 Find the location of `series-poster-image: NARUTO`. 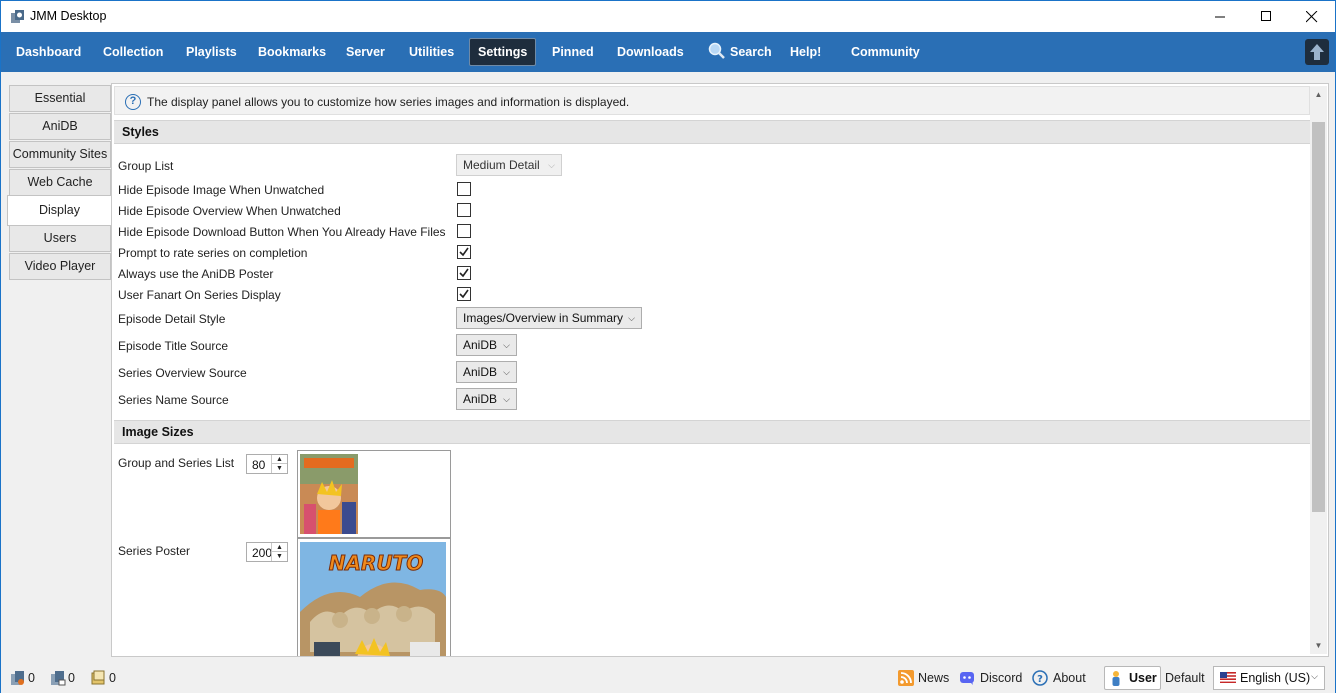

series-poster-image: NARUTO is located at coordinates (373, 599).